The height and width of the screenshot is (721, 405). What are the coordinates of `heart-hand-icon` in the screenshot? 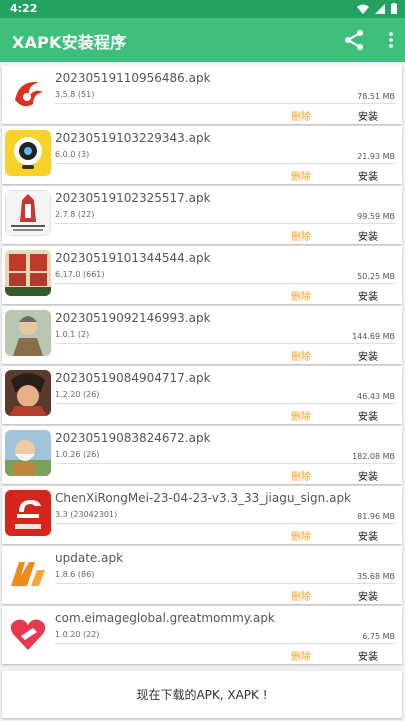 It's located at (28, 633).